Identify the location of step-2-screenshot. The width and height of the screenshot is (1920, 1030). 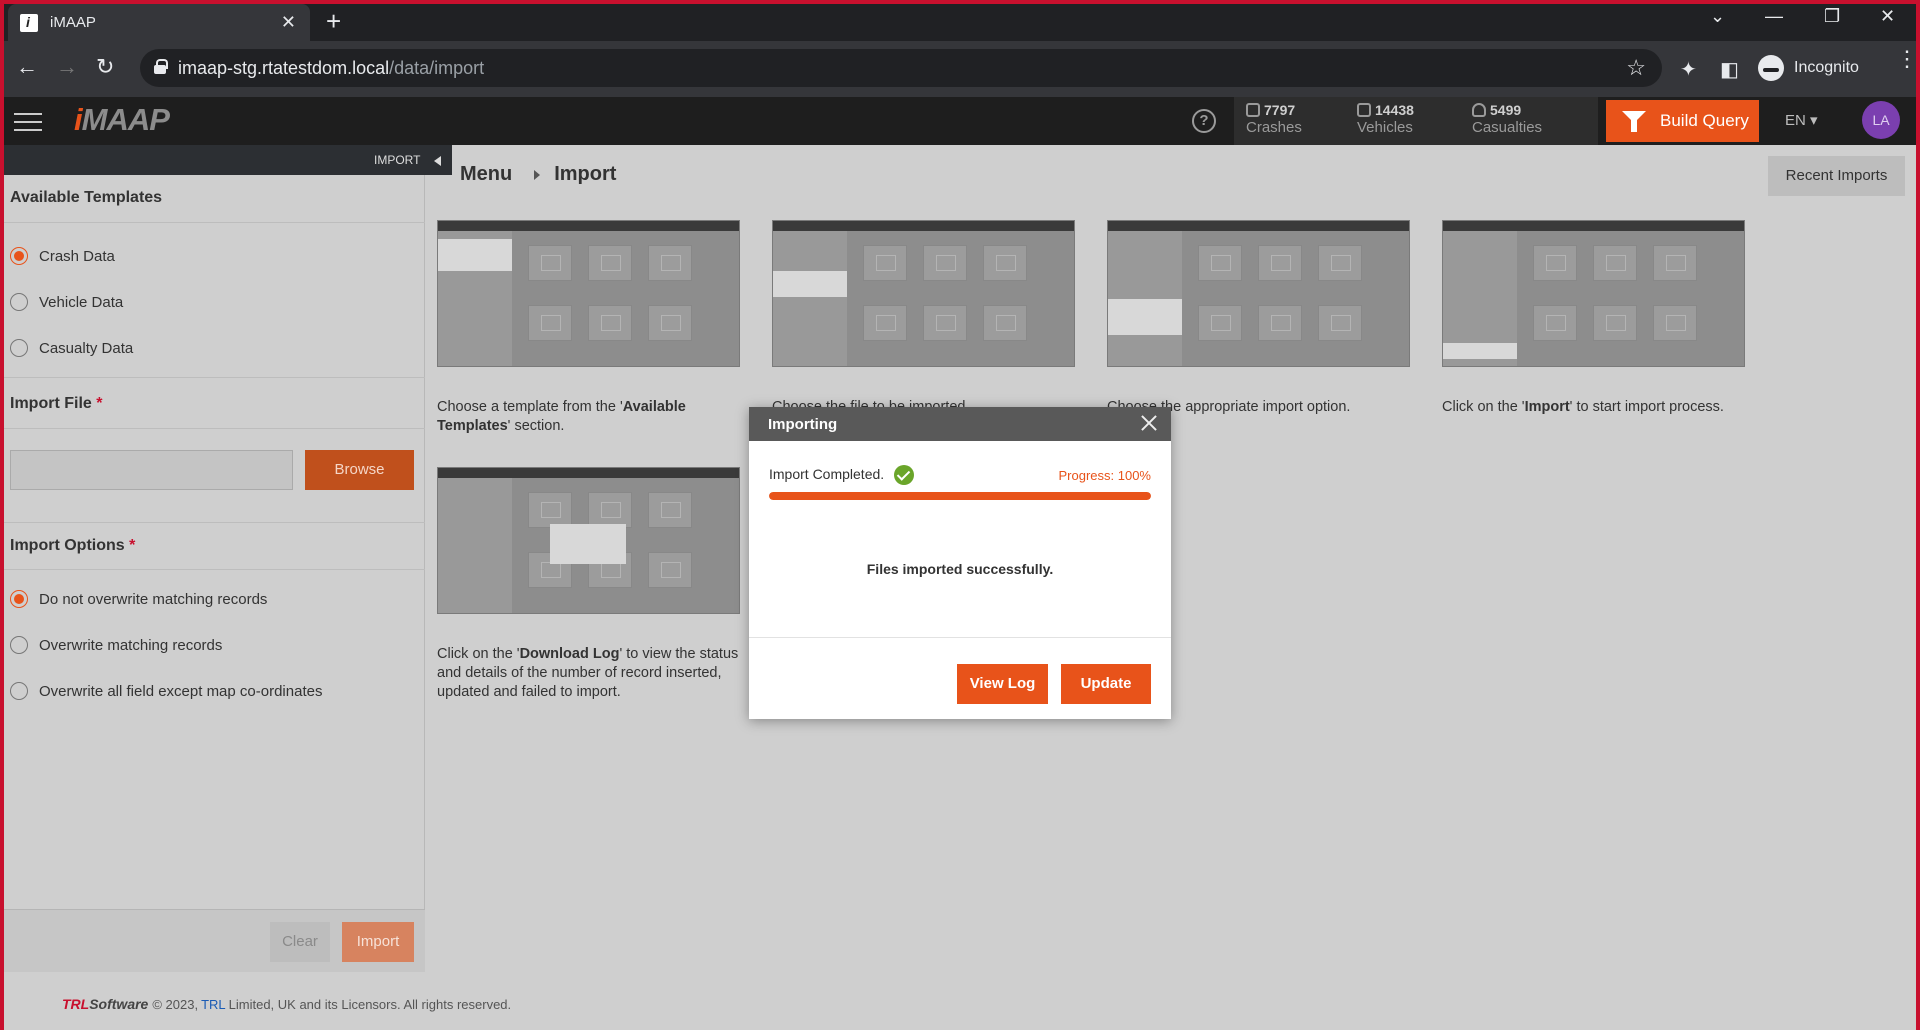
(923, 293).